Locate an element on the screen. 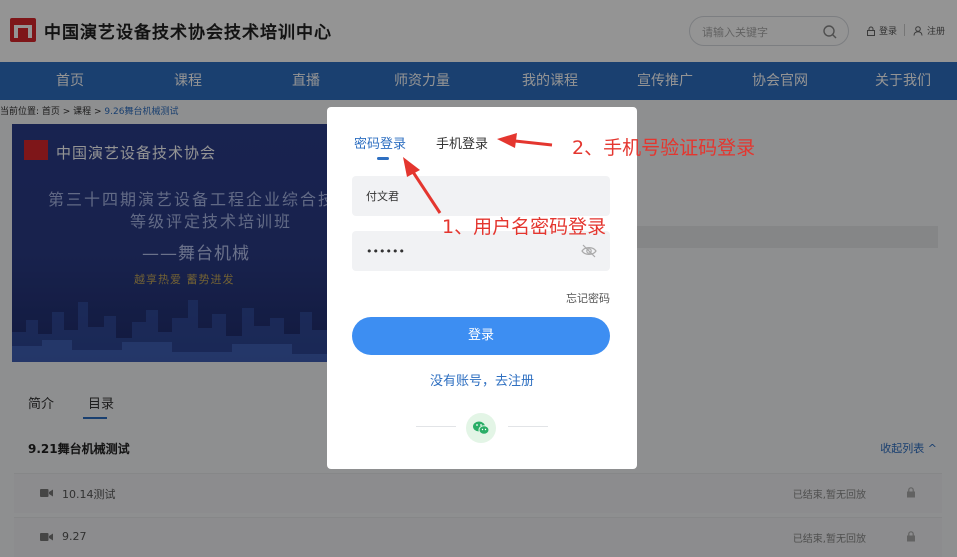 This screenshot has width=957, height=557. annotation-phone-login-text: 手机号验证码登录 is located at coordinates (679, 148).